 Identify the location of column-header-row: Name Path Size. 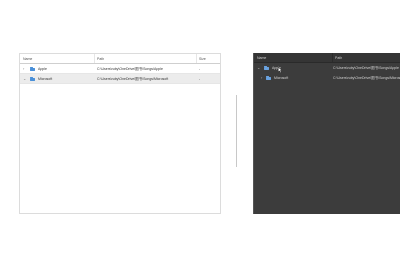
(120, 59).